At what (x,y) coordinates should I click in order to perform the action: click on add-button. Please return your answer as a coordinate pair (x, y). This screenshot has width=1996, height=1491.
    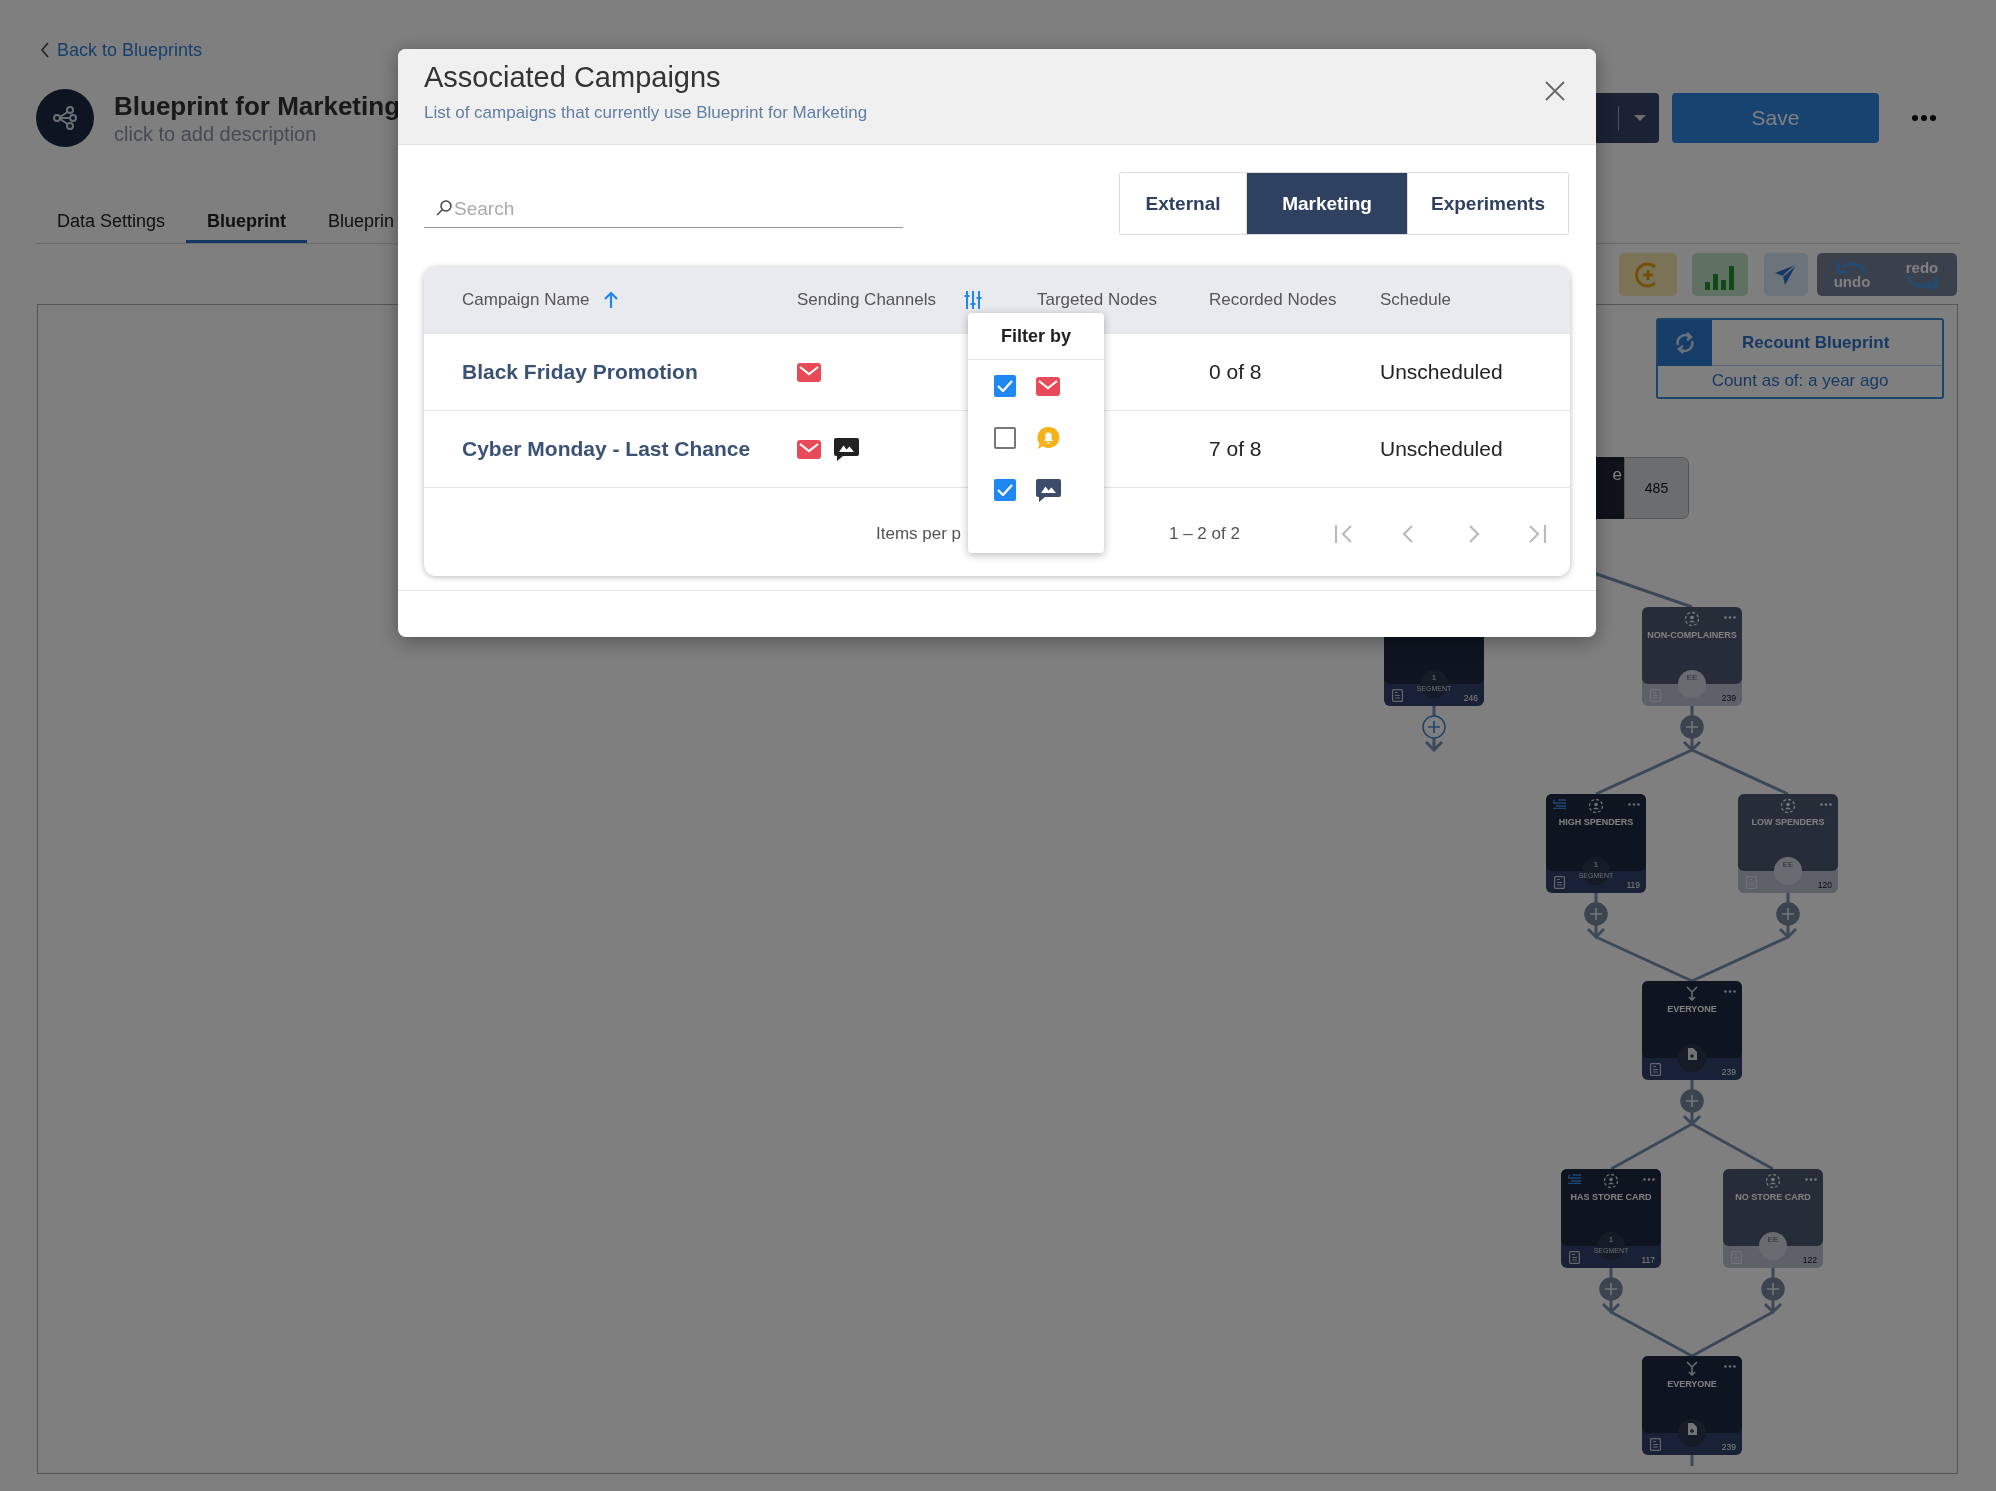
    Looking at the image, I should click on (1648, 274).